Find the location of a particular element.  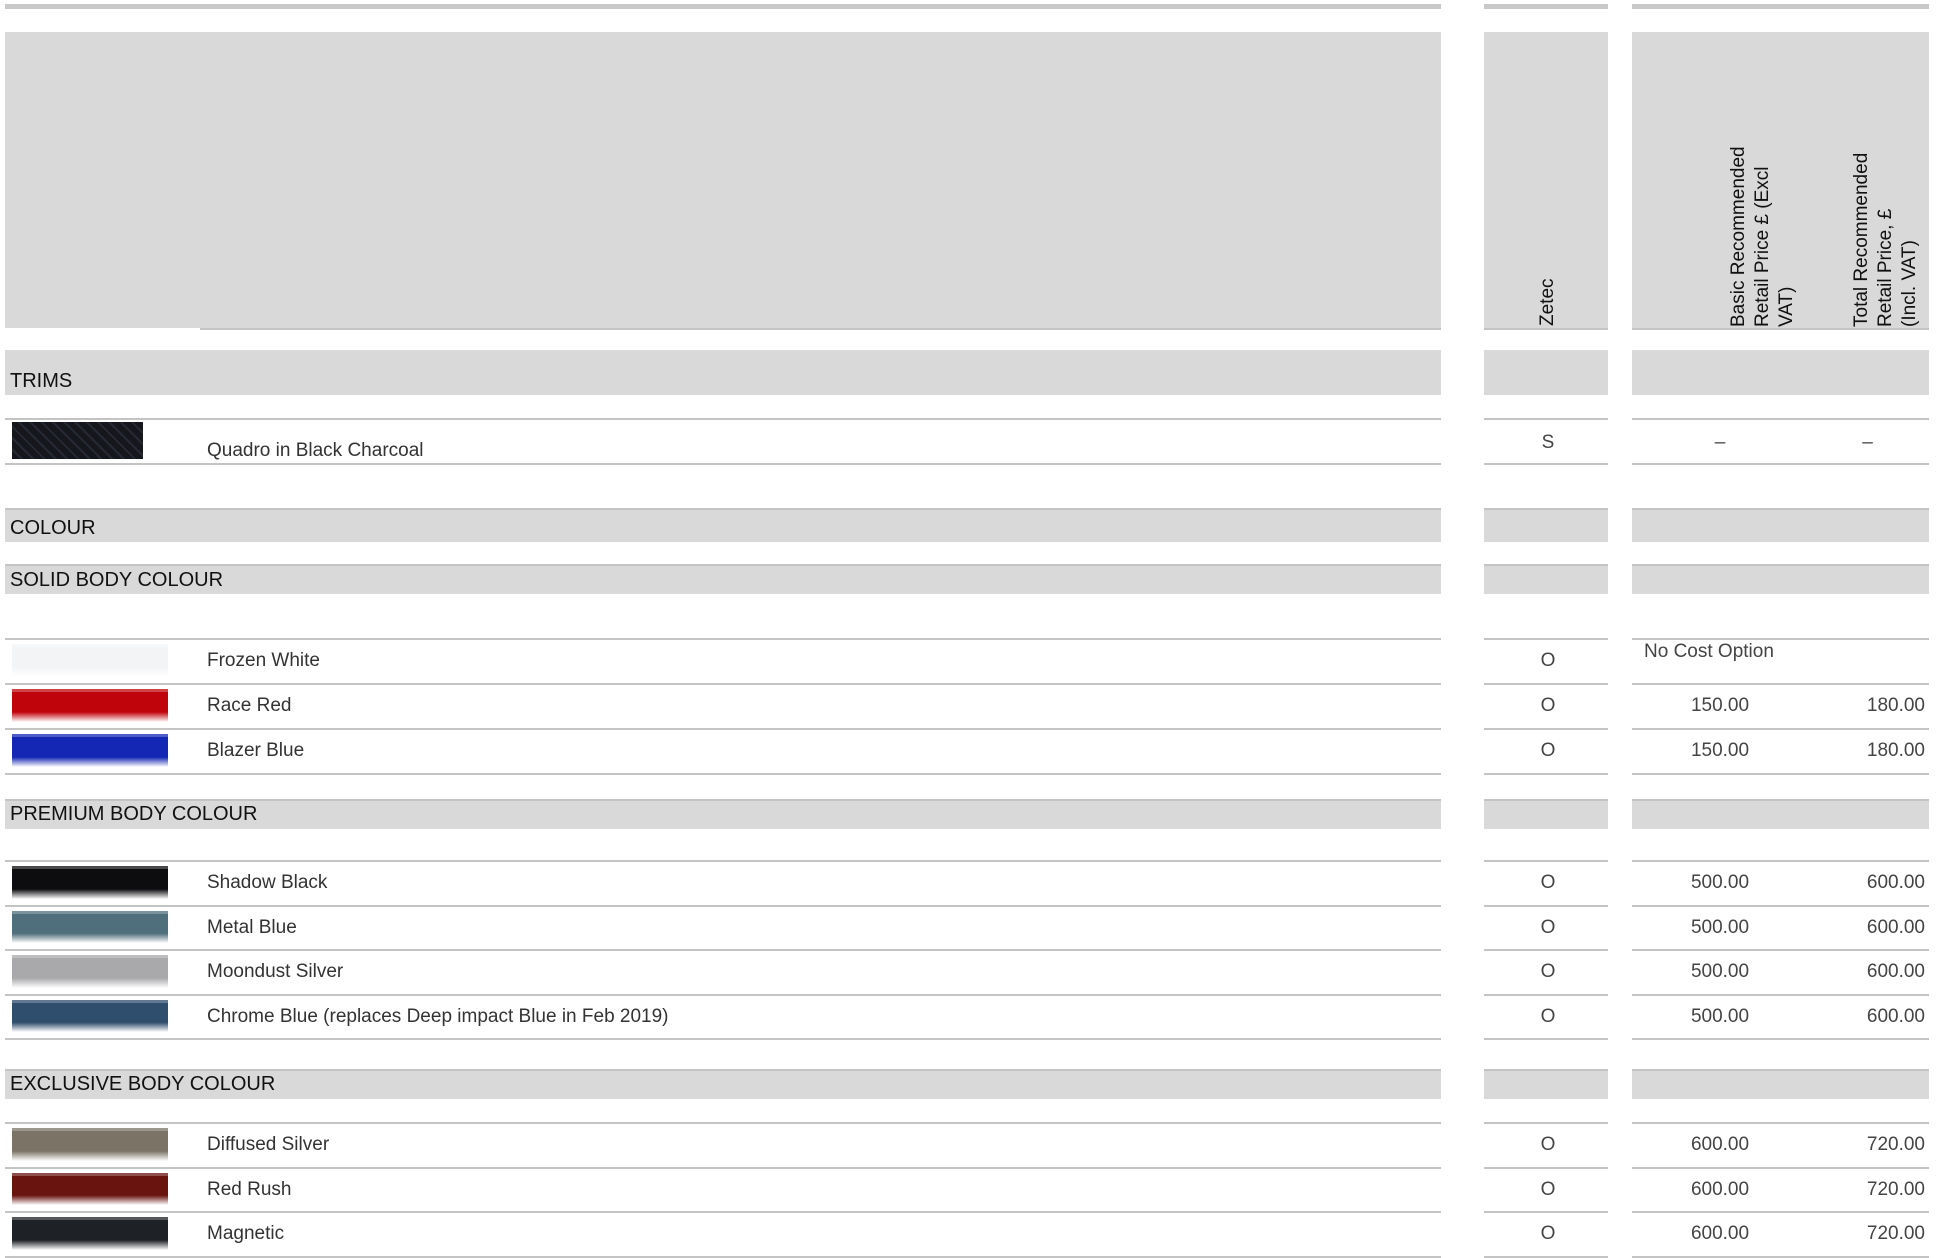

solid-note: No Cost Option is located at coordinates (1709, 651).